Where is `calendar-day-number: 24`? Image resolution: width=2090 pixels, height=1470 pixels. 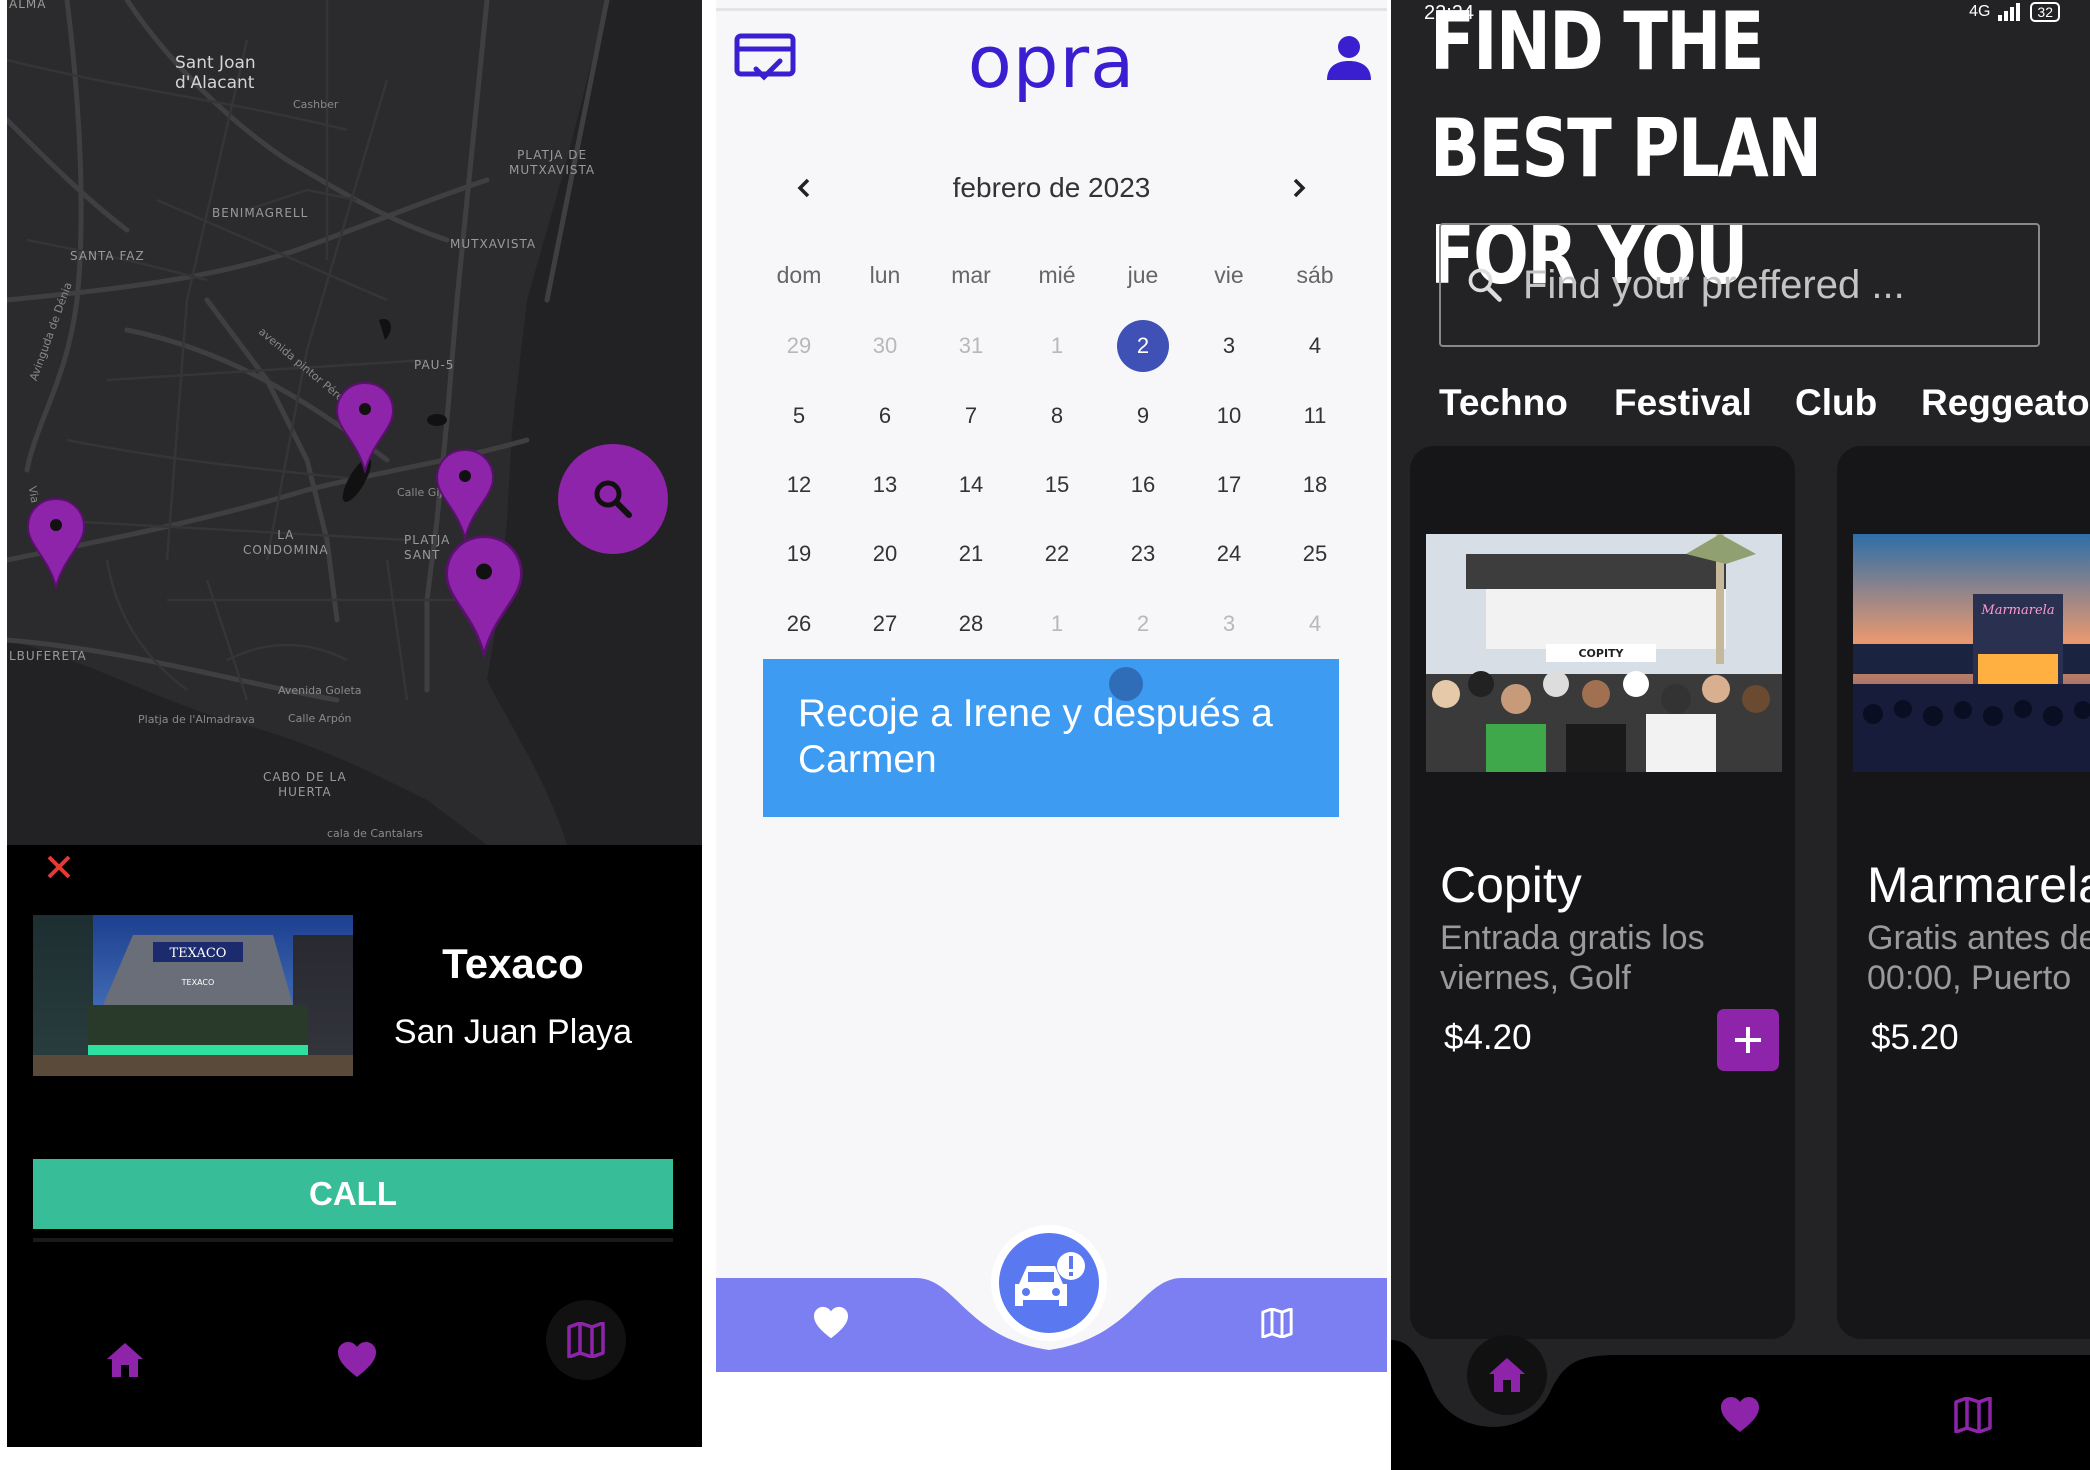 calendar-day-number: 24 is located at coordinates (1229, 553).